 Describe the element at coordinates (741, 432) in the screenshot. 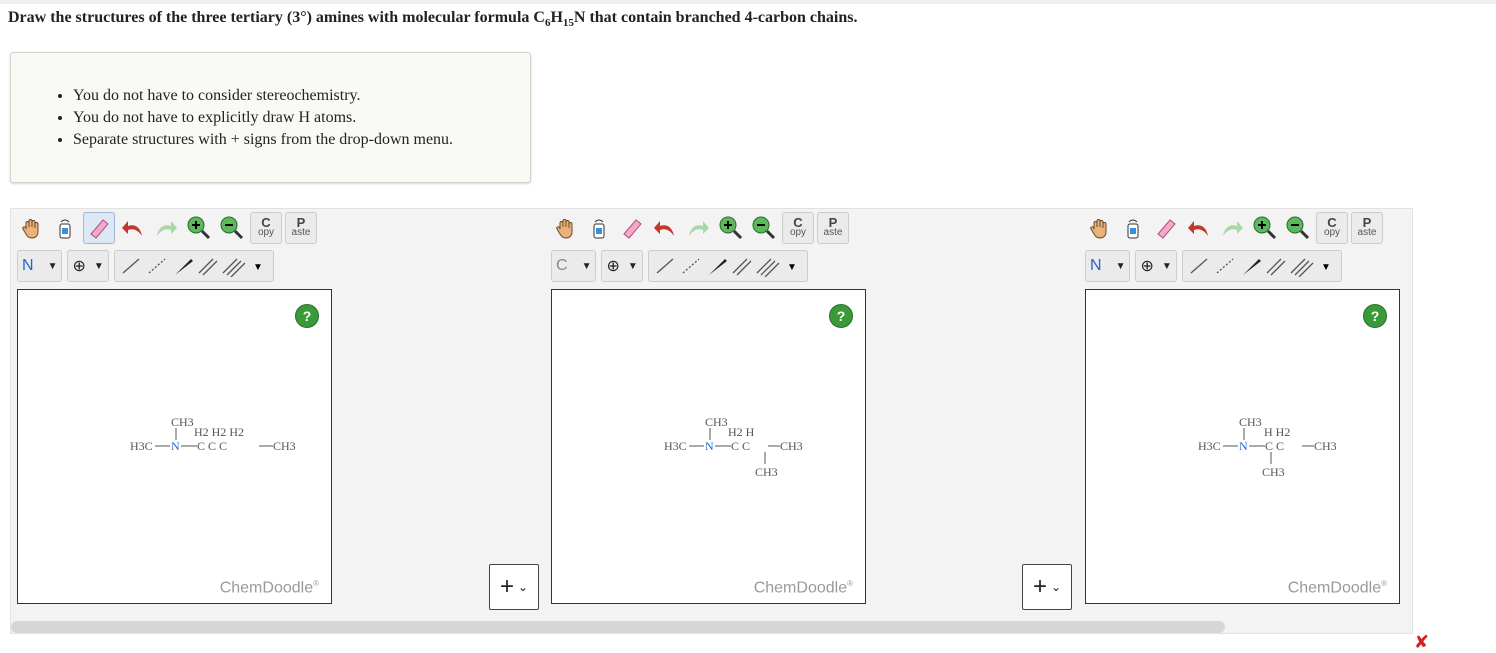

I see `mol-h-row: H2 H` at that location.